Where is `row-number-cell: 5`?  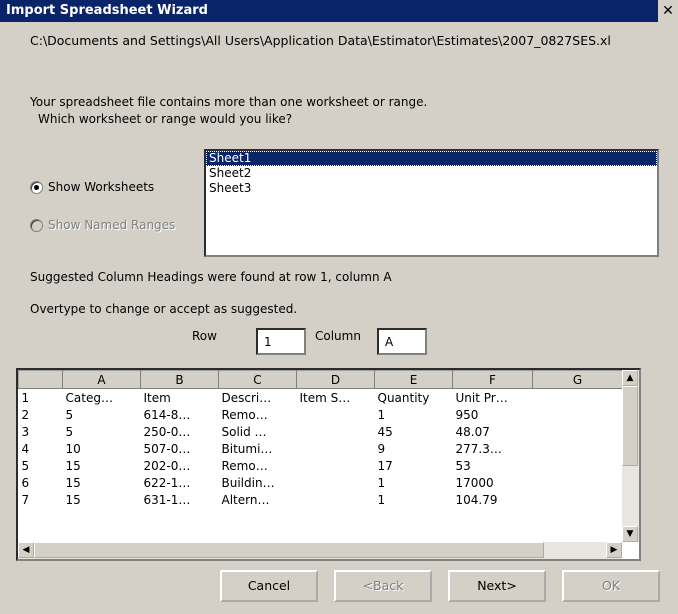
row-number-cell: 5 is located at coordinates (25, 465).